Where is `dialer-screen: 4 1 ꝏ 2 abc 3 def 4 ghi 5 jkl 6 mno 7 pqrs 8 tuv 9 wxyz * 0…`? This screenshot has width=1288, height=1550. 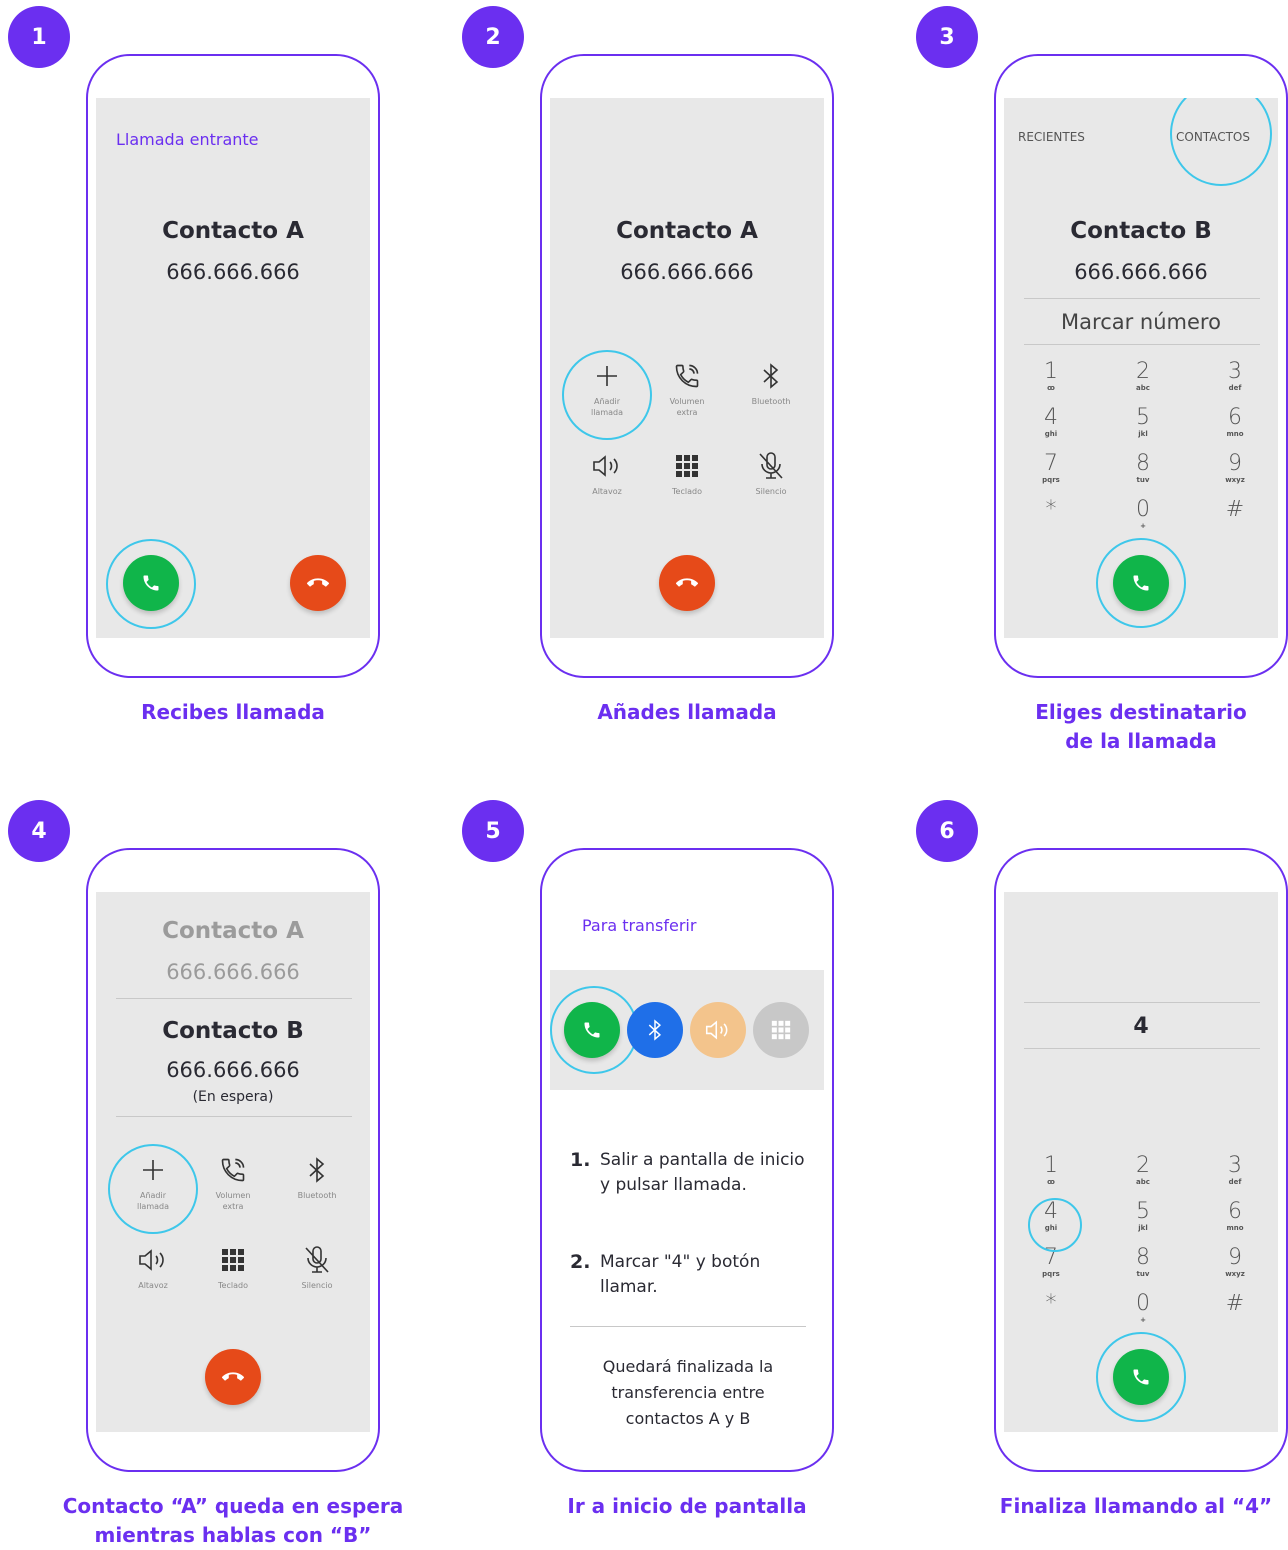
dialer-screen: 4 1 ꝏ 2 abc 3 def 4 ghi 5 jkl 6 mno 7 pqrs 8 tuv 9 wxyz * 0… is located at coordinates (1141, 1162).